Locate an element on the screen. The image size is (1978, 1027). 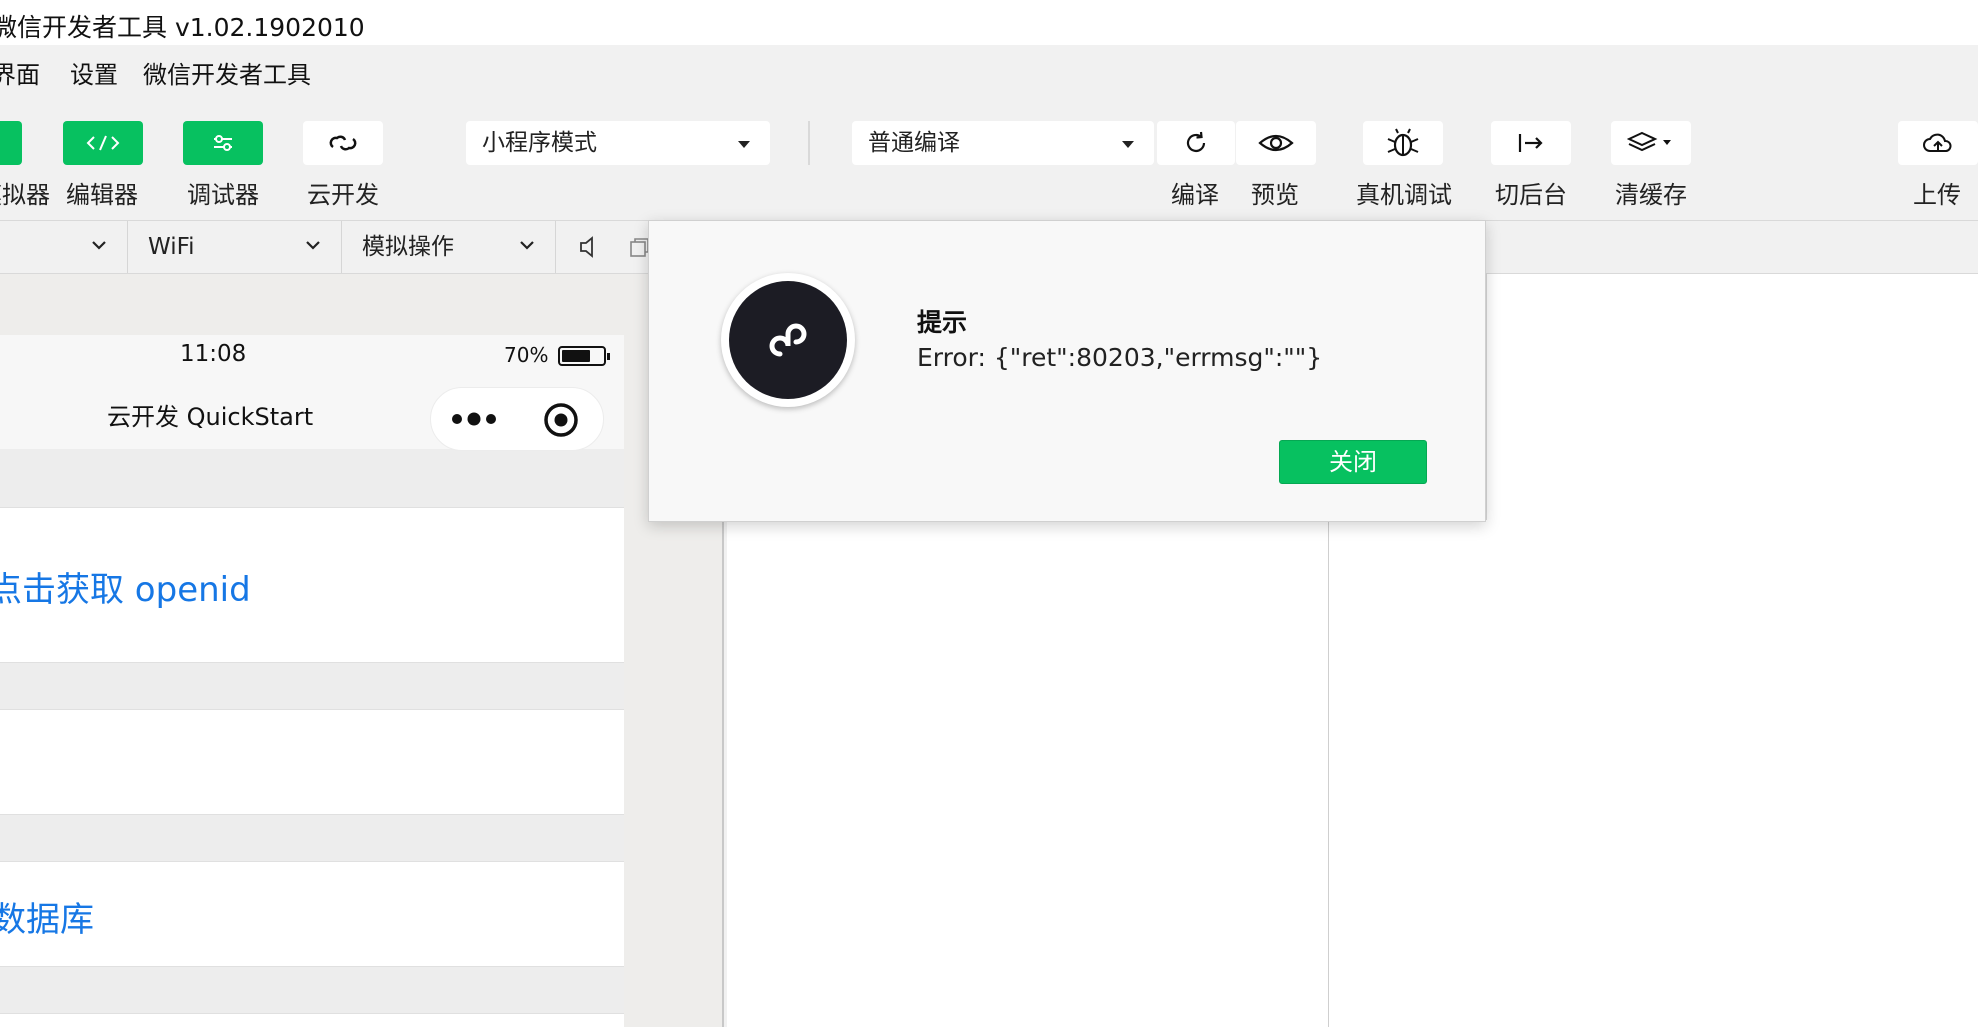
remote-debug-label: 真机调试 is located at coordinates (1404, 195).